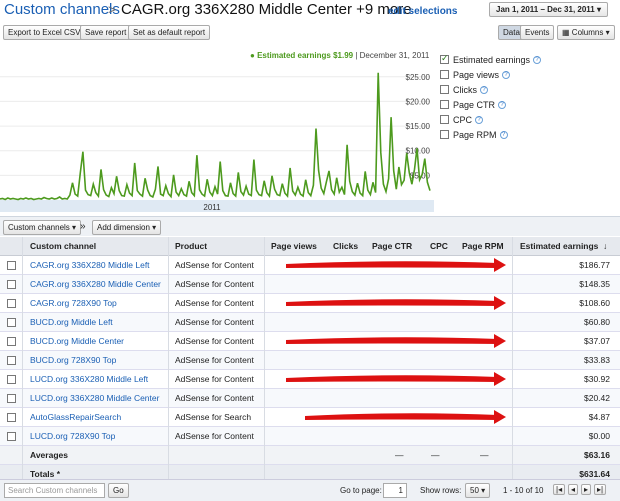  I want to click on totals-earnings: $631.64, so click(594, 474).